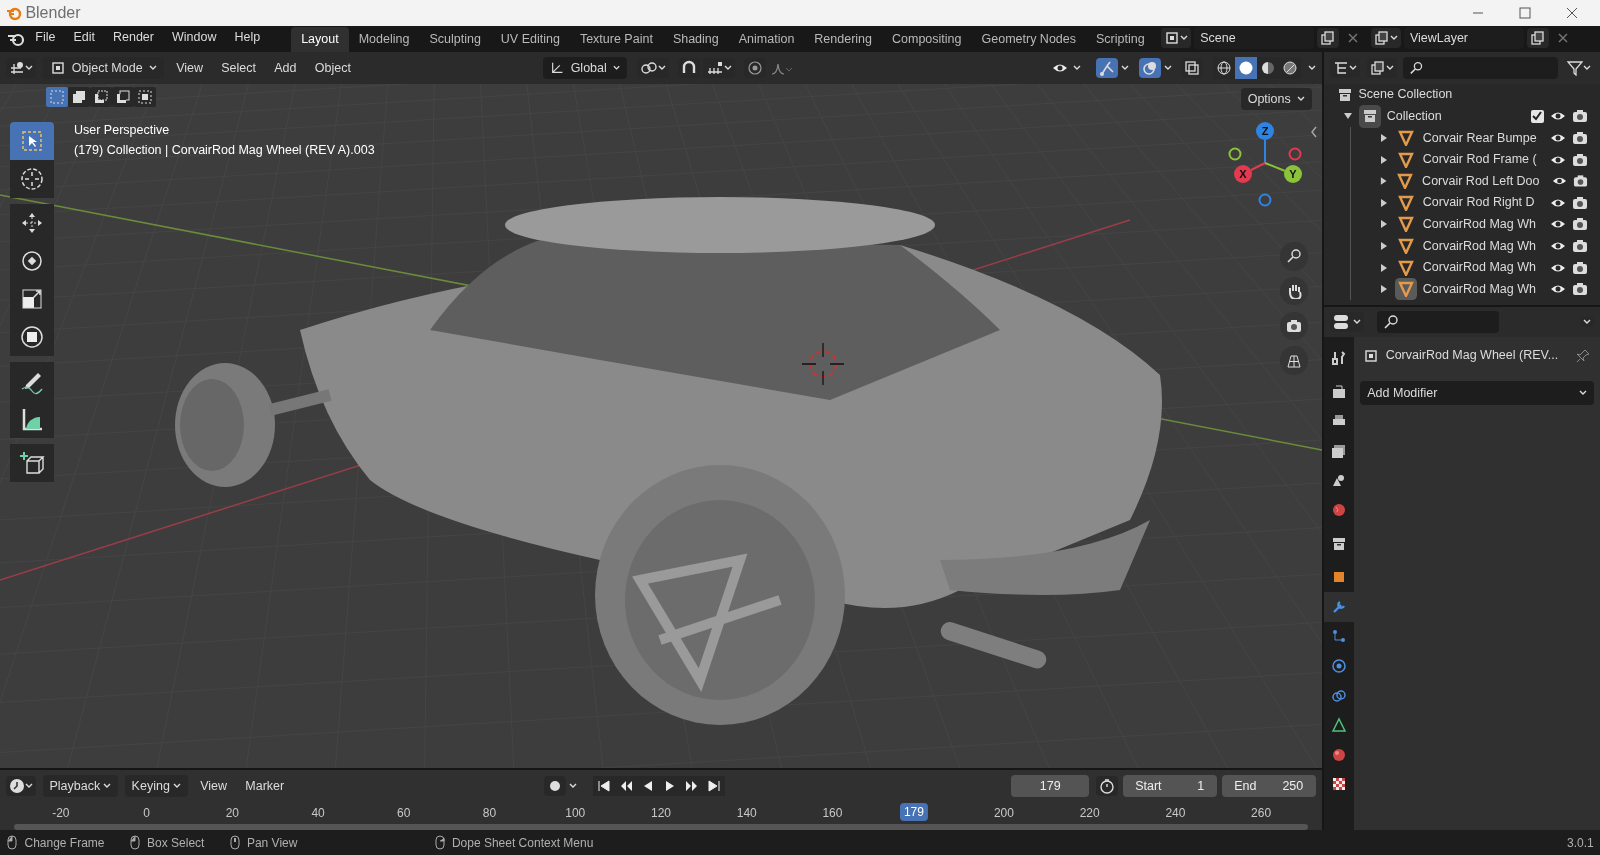 The image size is (1600, 855). Describe the element at coordinates (695, 39) in the screenshot. I see `workspace-tab: Shading` at that location.